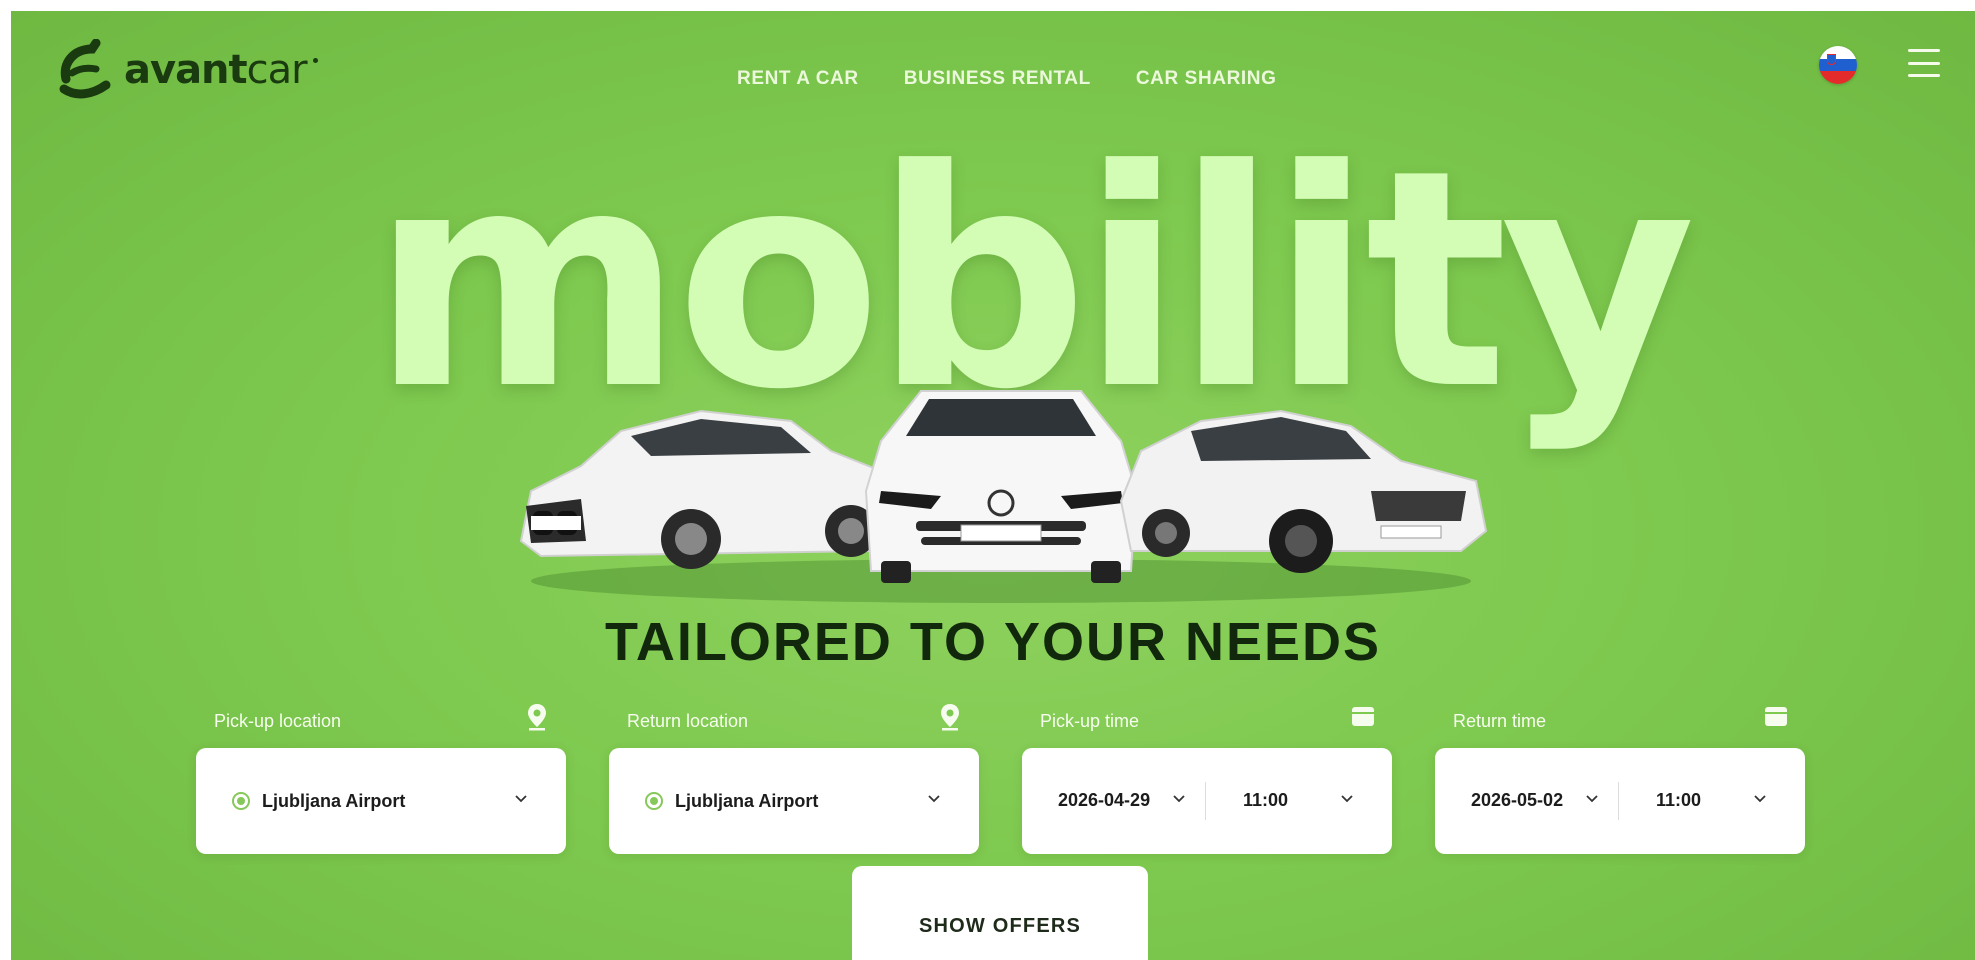  Describe the element at coordinates (85, 69) in the screenshot. I see `avantcar-logo-icon` at that location.